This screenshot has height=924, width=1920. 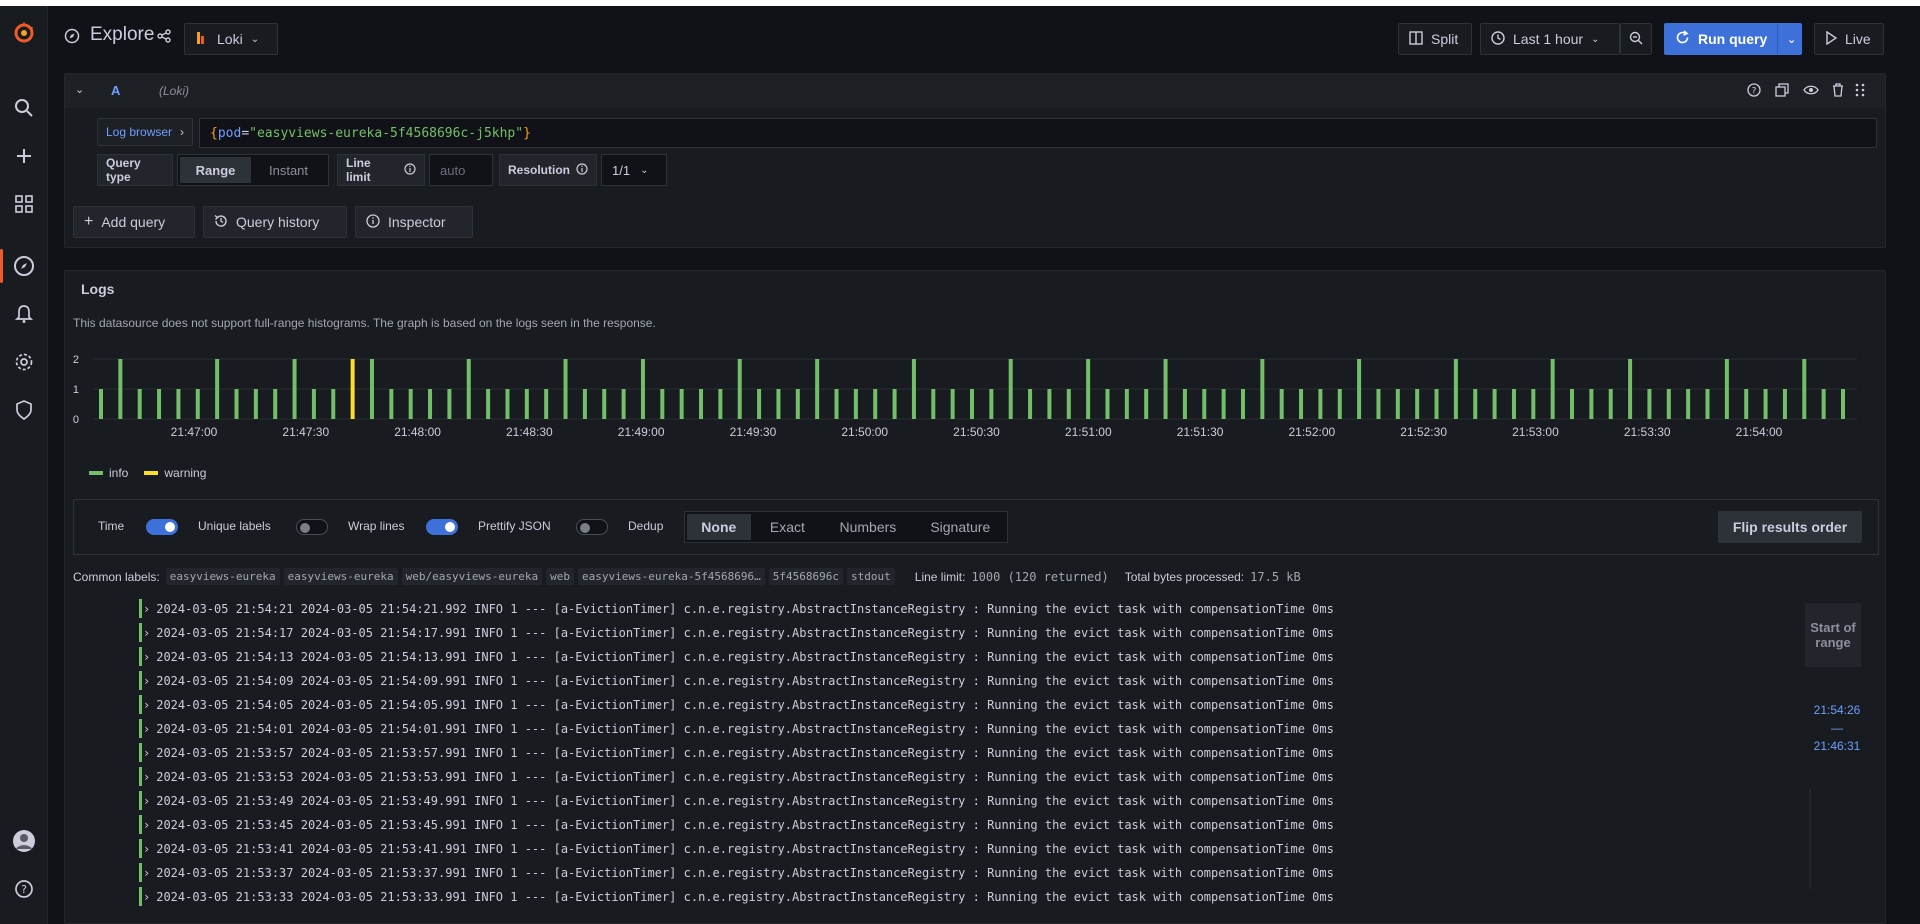 I want to click on query-history-button: Query history, so click(x=275, y=222).